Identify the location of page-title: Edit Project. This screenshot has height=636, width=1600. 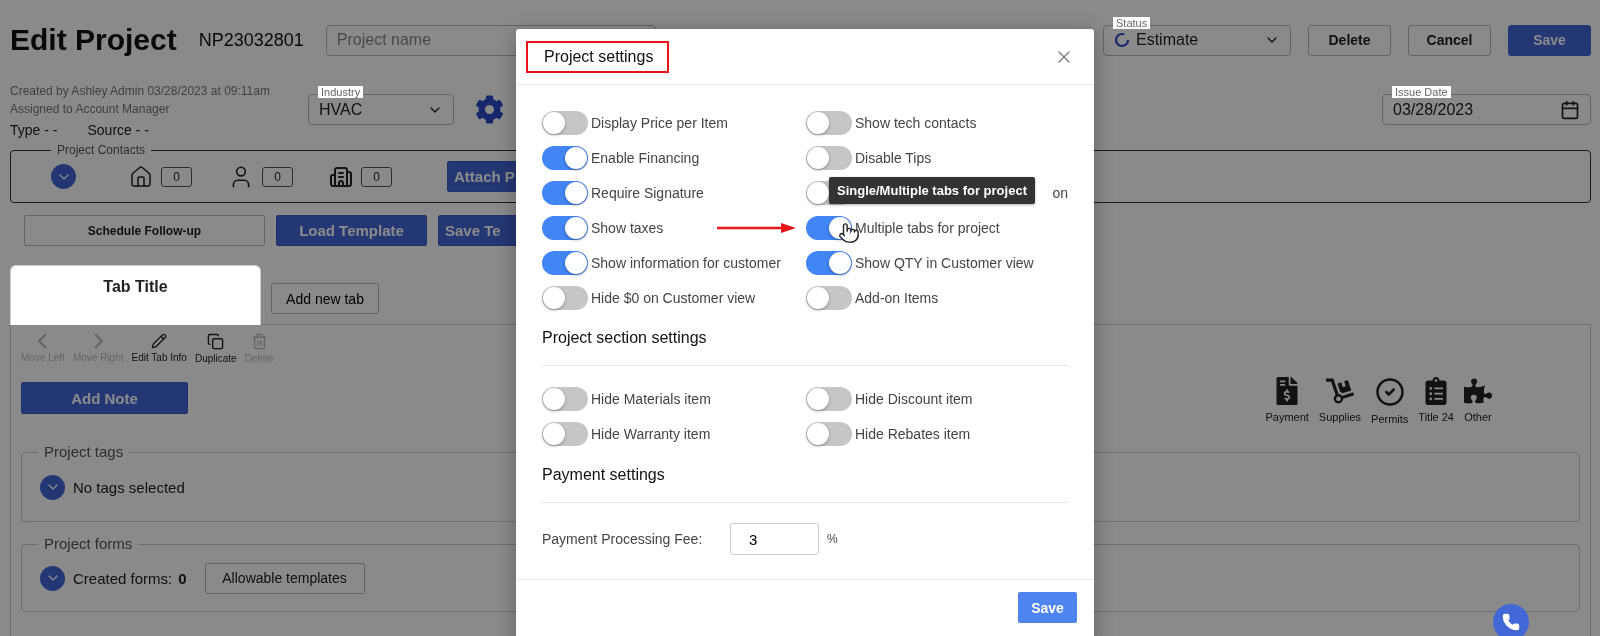
(93, 40).